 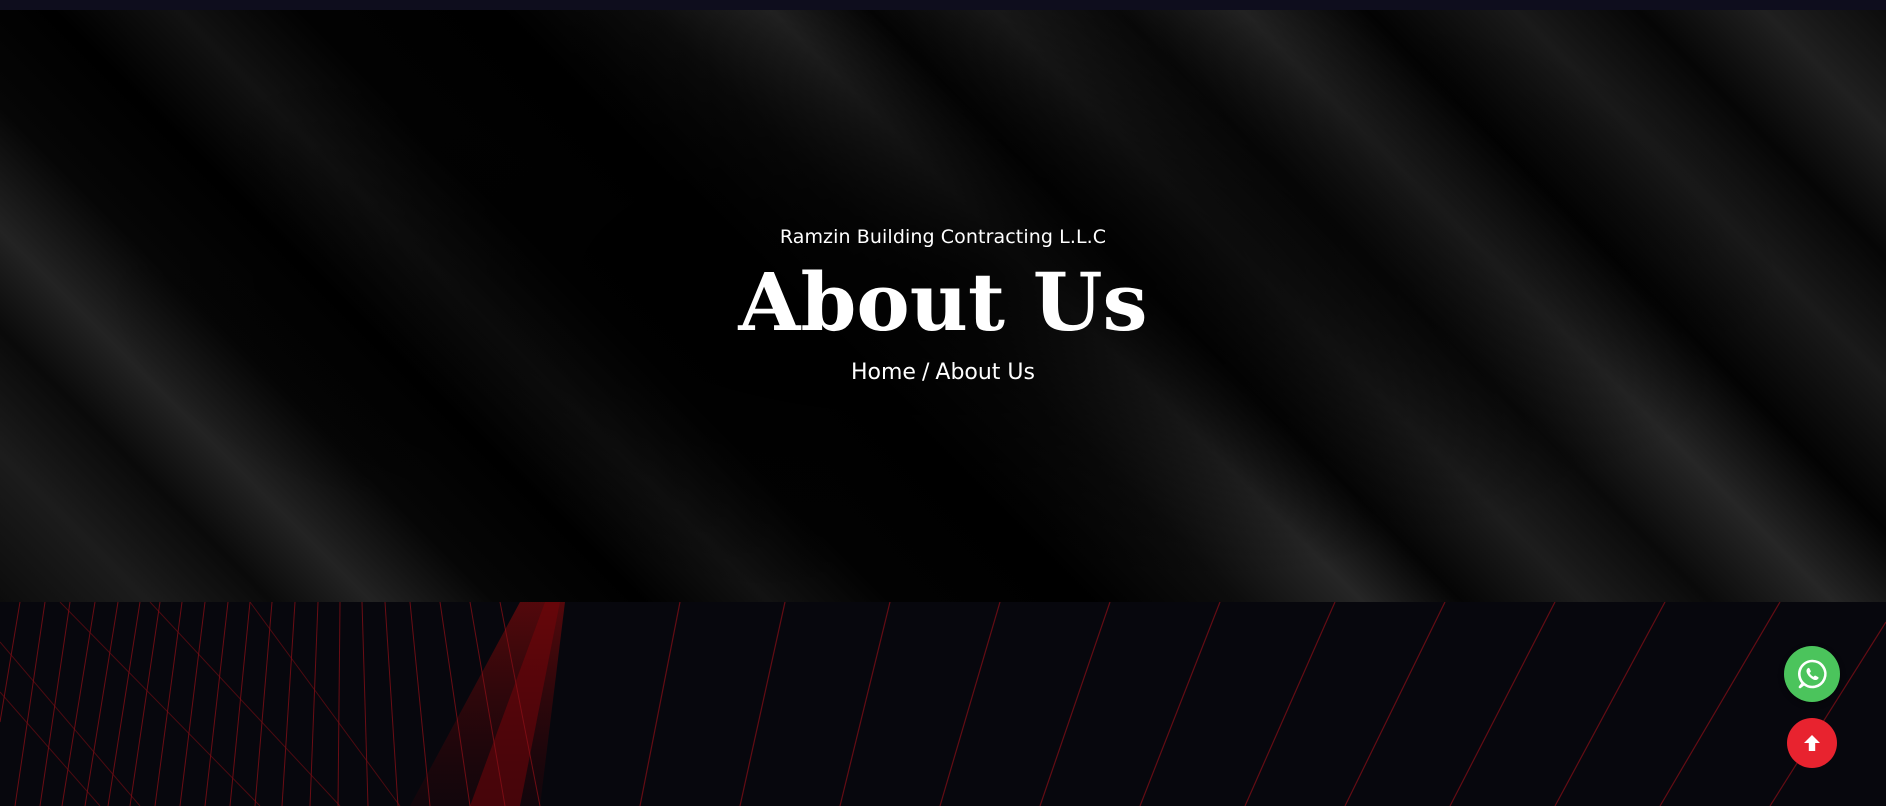 What do you see at coordinates (943, 302) in the screenshot?
I see `page-title: About Us` at bounding box center [943, 302].